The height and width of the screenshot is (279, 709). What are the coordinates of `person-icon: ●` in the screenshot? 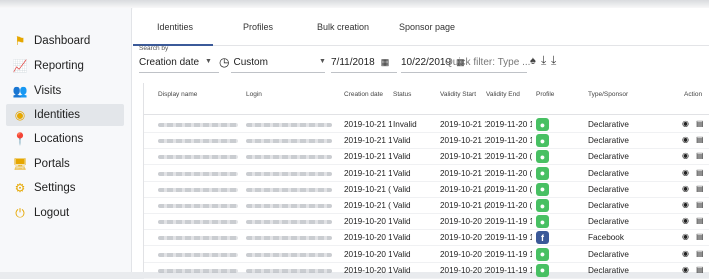 It's located at (542, 205).